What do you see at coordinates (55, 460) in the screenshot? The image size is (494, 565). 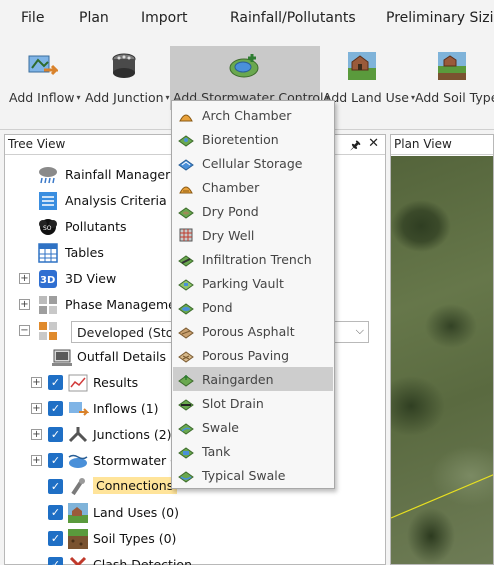 I see `stormwater-controls-checkbox: ✓` at bounding box center [55, 460].